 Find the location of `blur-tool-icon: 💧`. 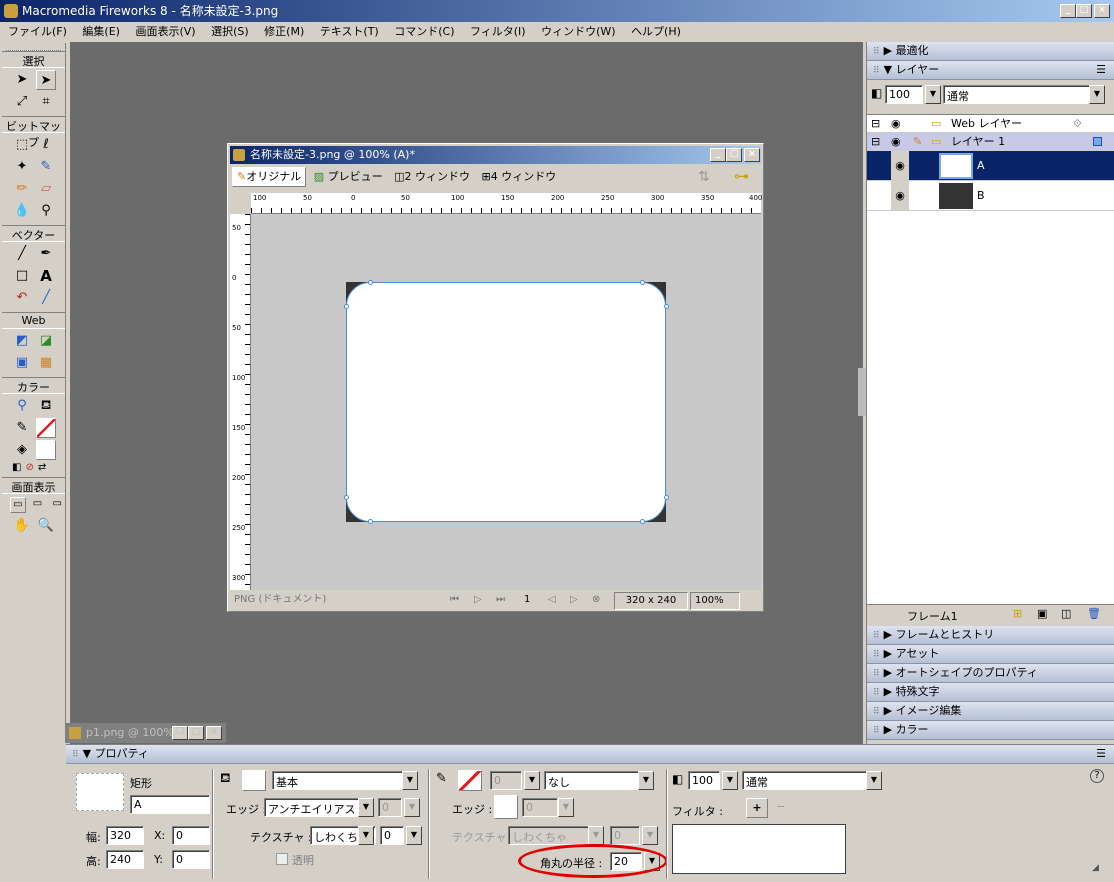

blur-tool-icon: 💧 is located at coordinates (22, 211).